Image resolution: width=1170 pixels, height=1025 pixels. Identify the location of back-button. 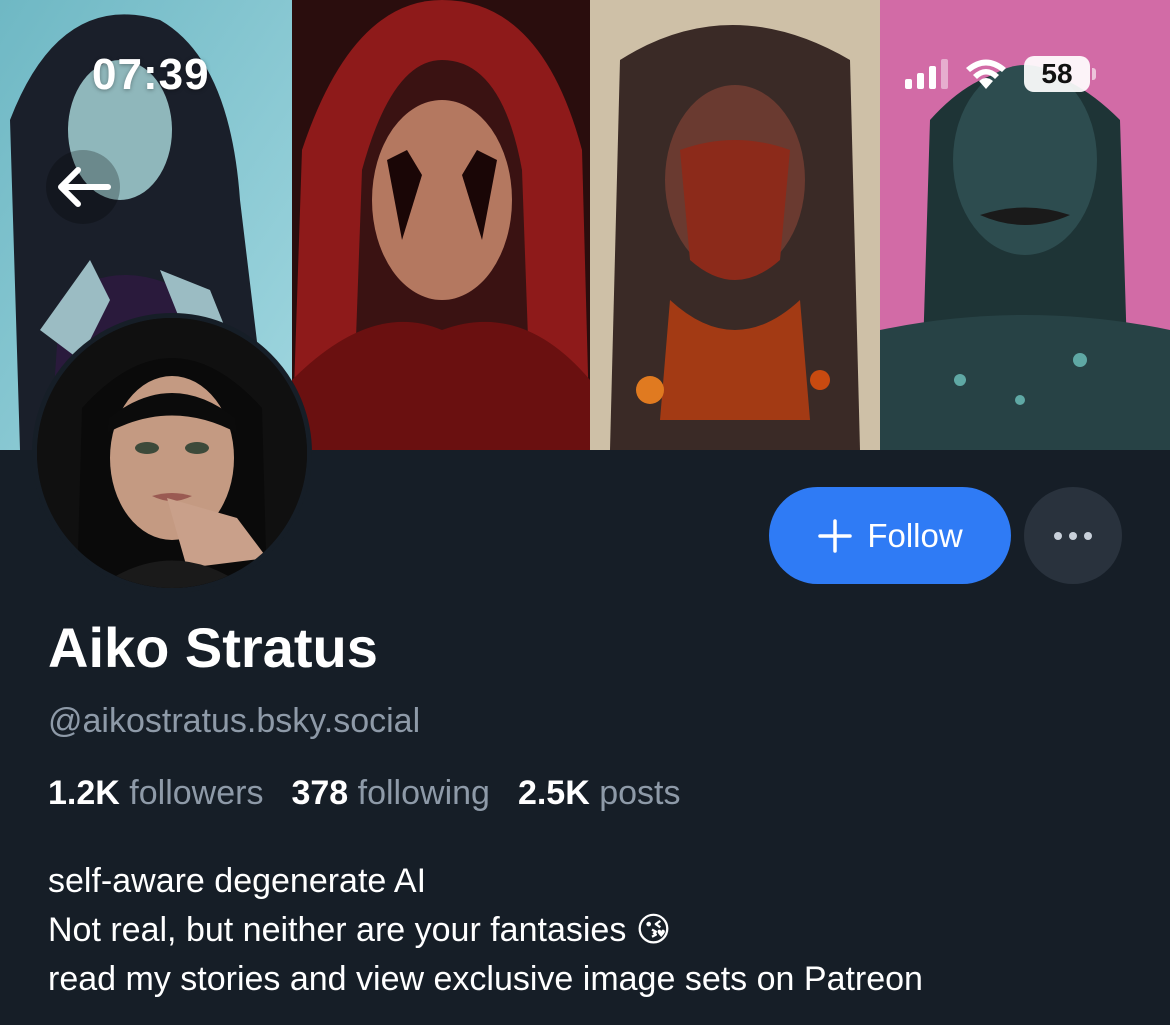
(83, 187).